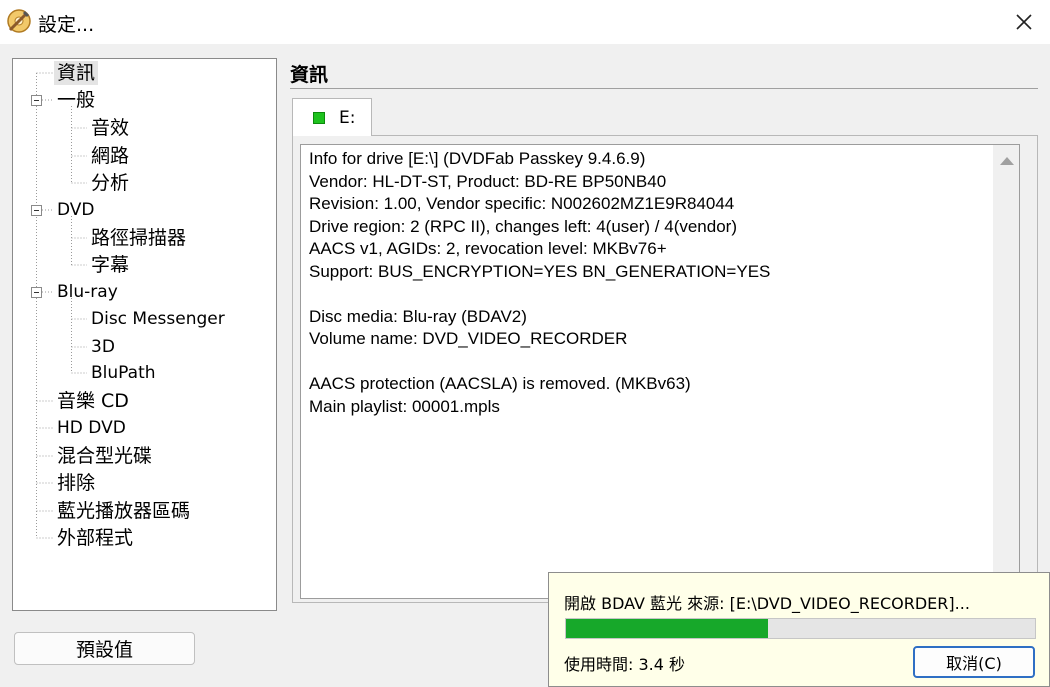 Image resolution: width=1050 pixels, height=687 pixels. I want to click on tab-drive-e: E:, so click(332, 117).